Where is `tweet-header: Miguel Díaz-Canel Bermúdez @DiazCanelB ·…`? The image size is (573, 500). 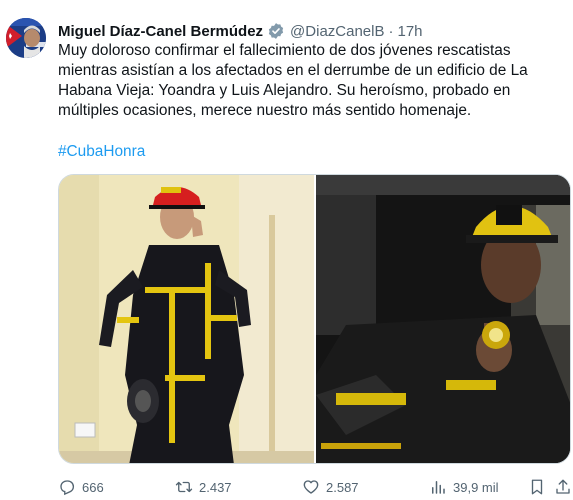 tweet-header: Miguel Díaz-Canel Bermúdez @DiazCanelB ·… is located at coordinates (240, 31).